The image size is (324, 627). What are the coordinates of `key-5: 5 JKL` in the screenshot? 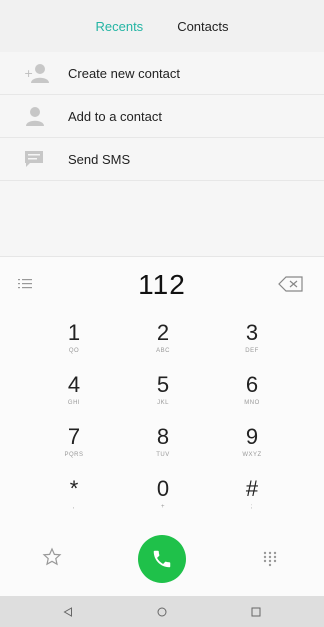 It's located at (163, 390).